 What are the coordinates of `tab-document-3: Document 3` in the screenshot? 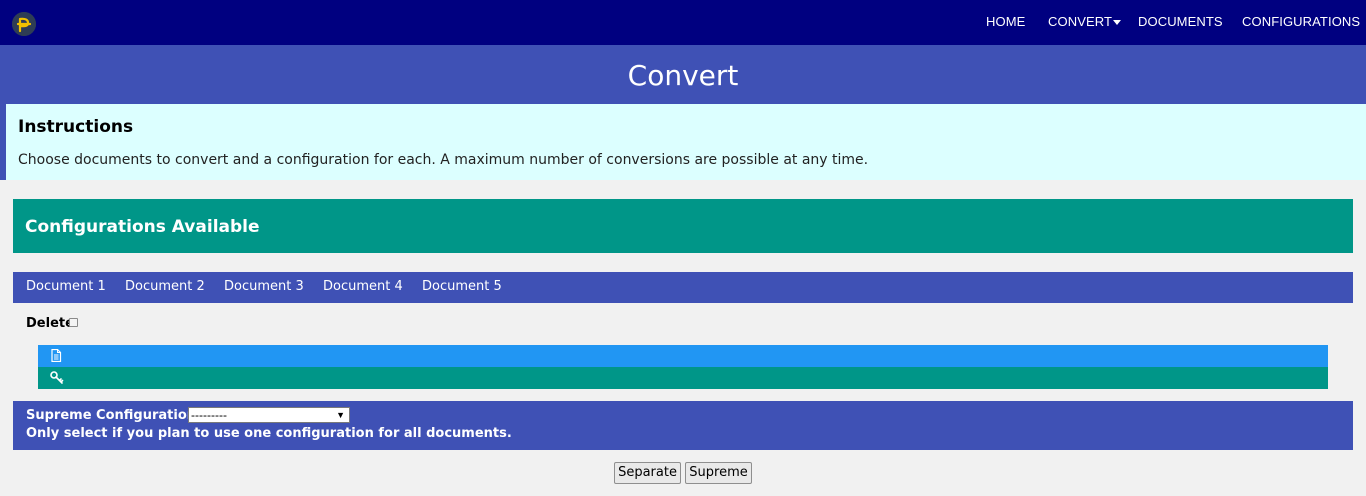 It's located at (264, 287).